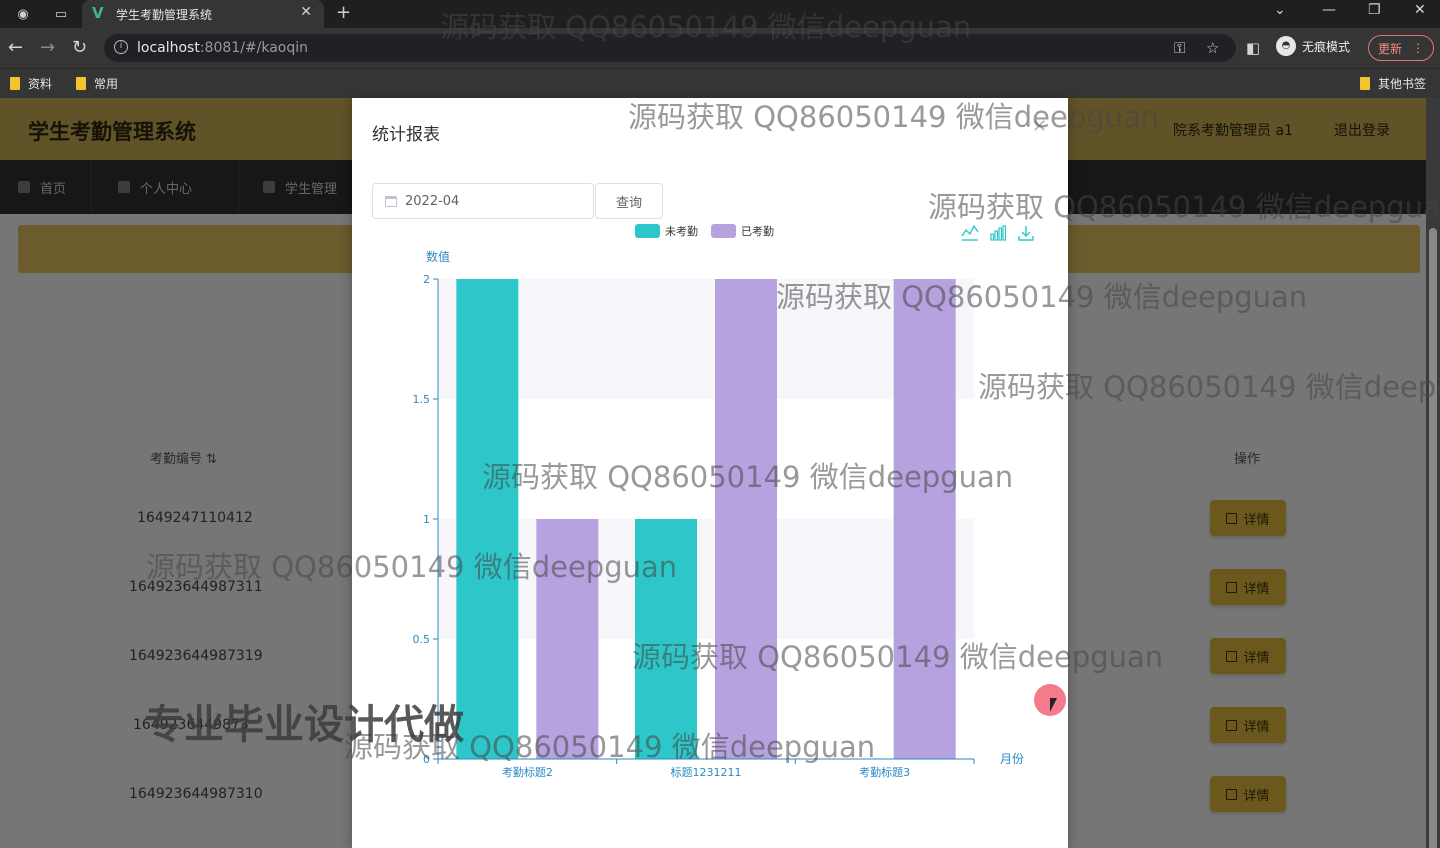  What do you see at coordinates (670, 48) in the screenshot?
I see `url-field: i localhost:8081/#/kaoqin ⚿ ☆` at bounding box center [670, 48].